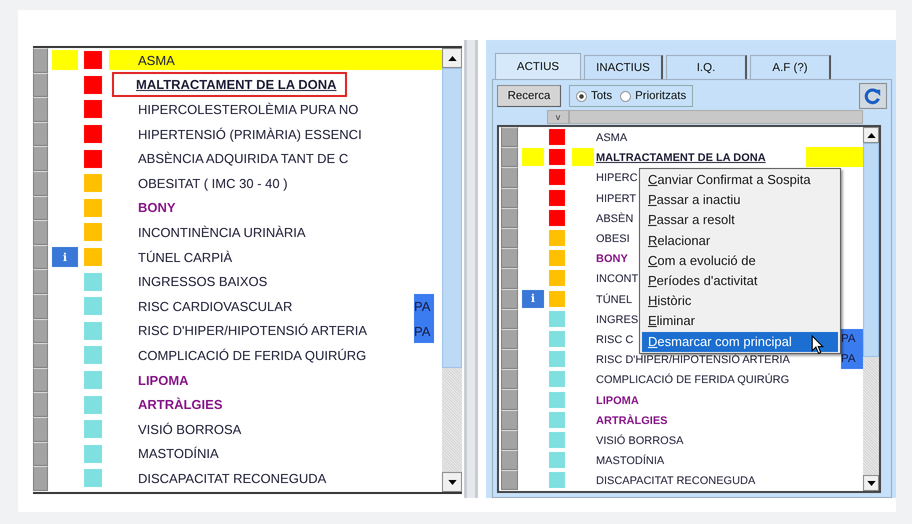 Image resolution: width=912 pixels, height=524 pixels. Describe the element at coordinates (740, 180) in the screenshot. I see `menu-item: Canviar Confirmat a Sospita` at that location.